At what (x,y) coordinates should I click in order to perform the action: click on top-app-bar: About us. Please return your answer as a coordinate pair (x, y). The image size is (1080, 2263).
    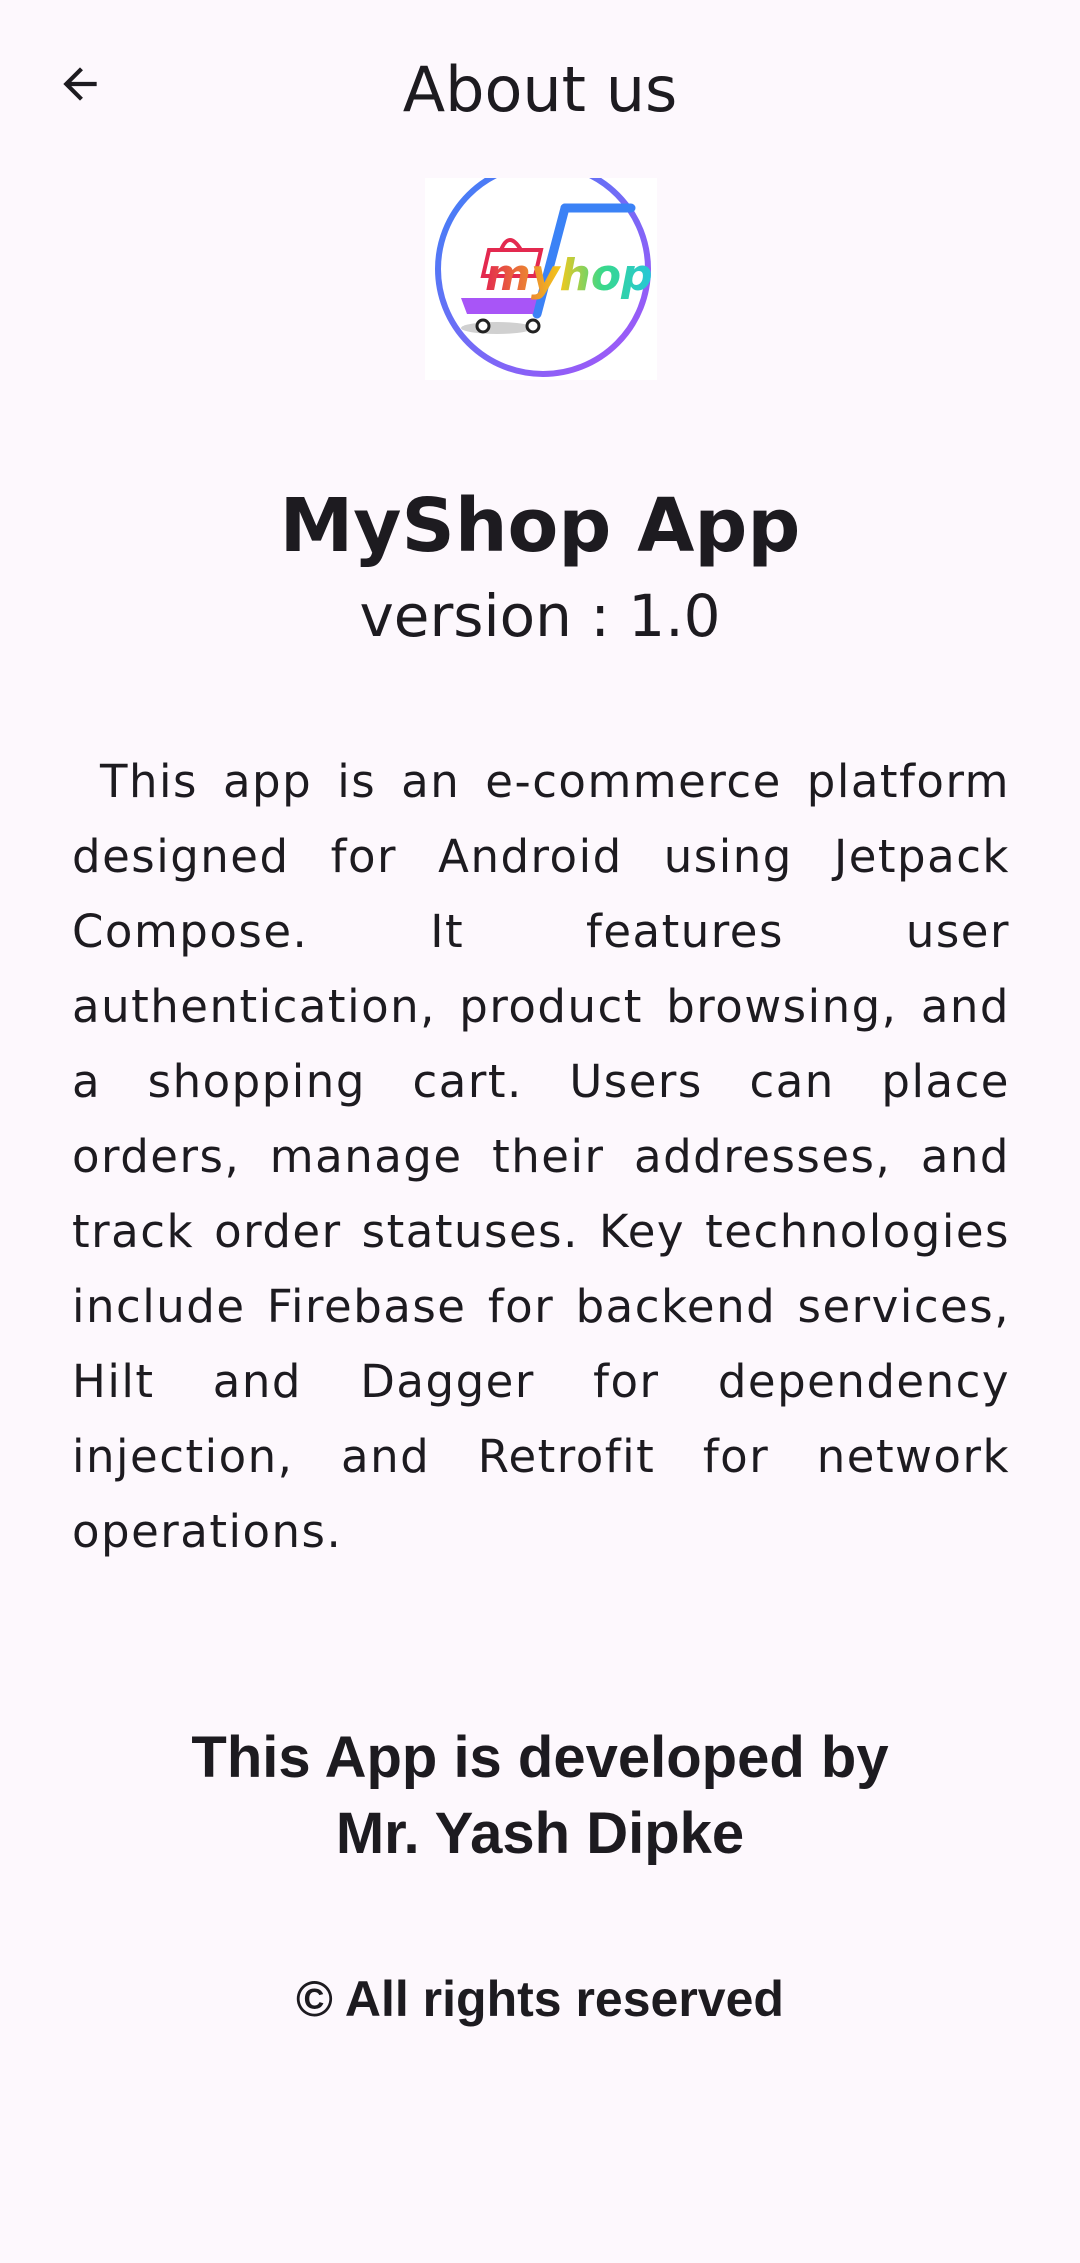
    Looking at the image, I should click on (540, 90).